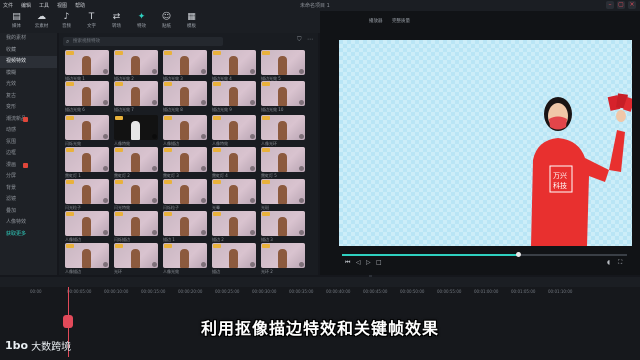 The width and height of the screenshot is (640, 360). Describe the element at coordinates (28, 143) in the screenshot. I see `sidebar-item: 氛围` at that location.